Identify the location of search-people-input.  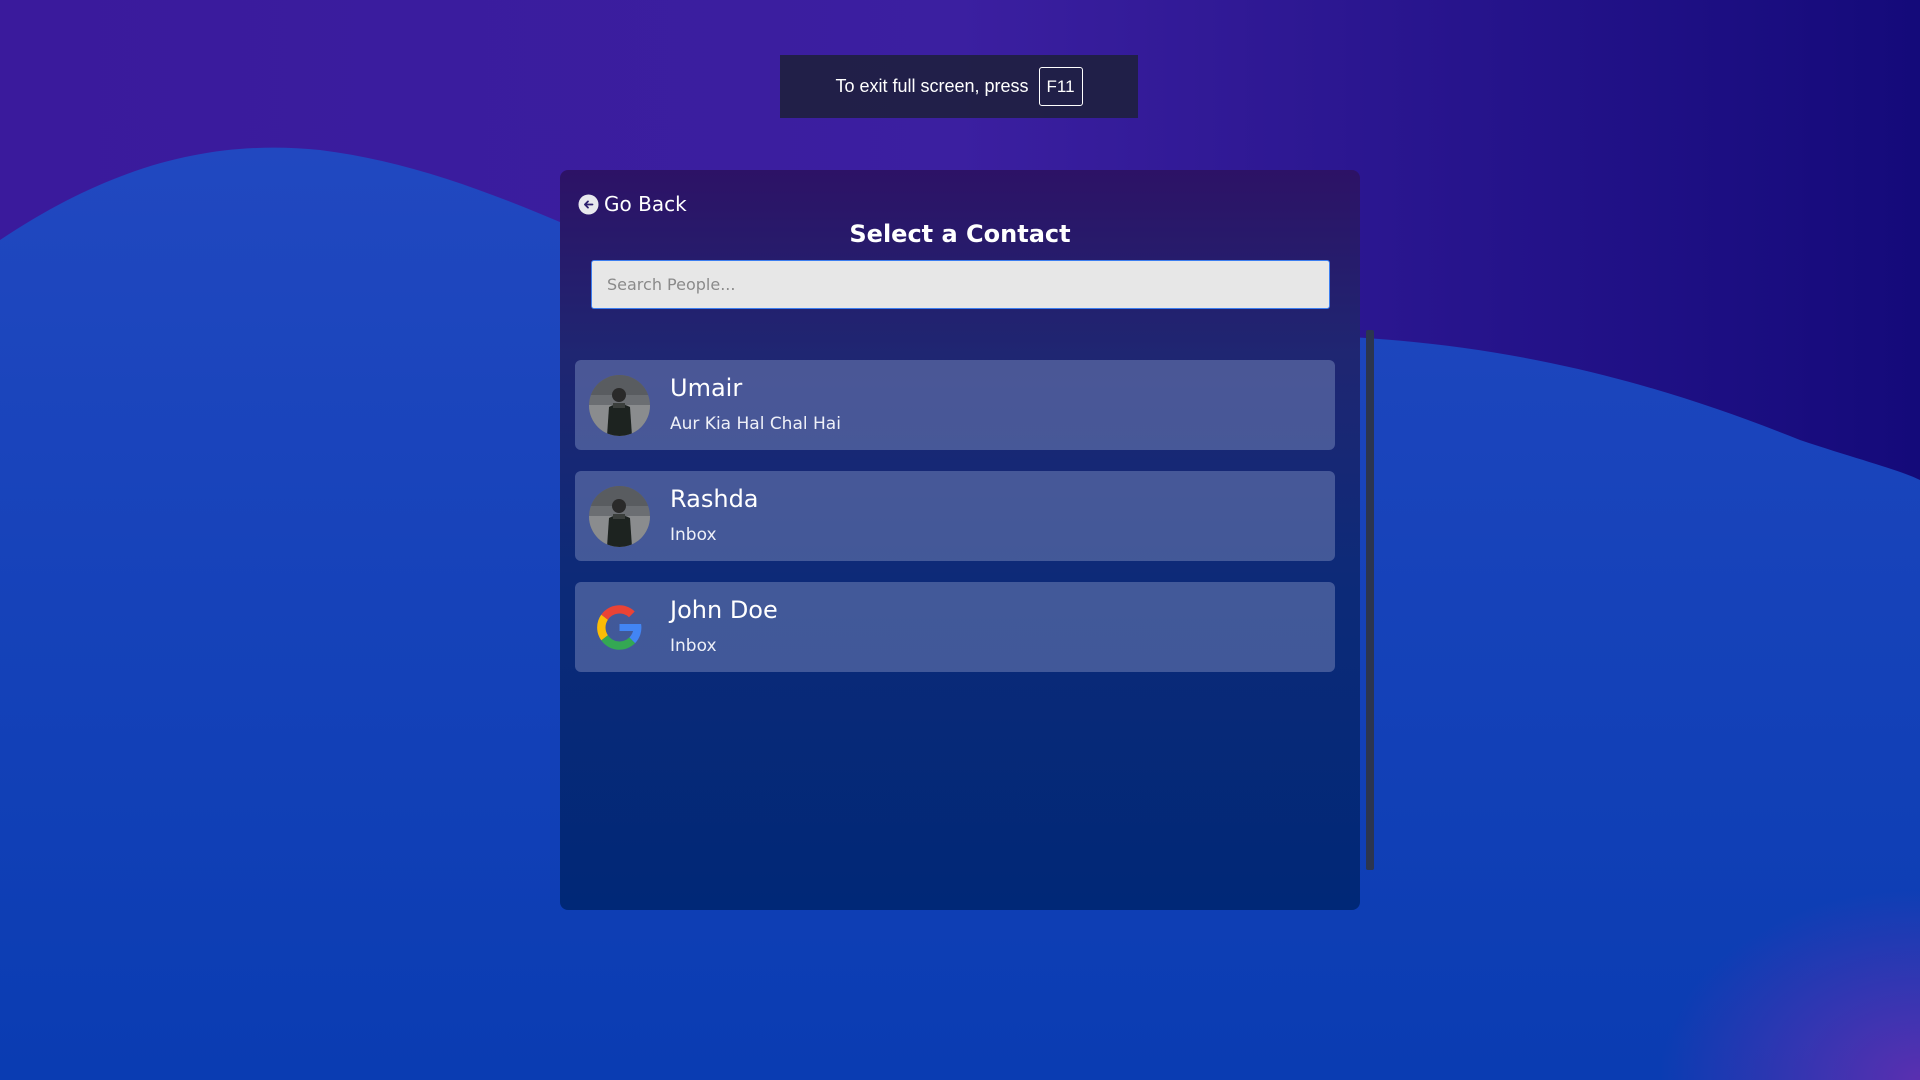
(960, 284).